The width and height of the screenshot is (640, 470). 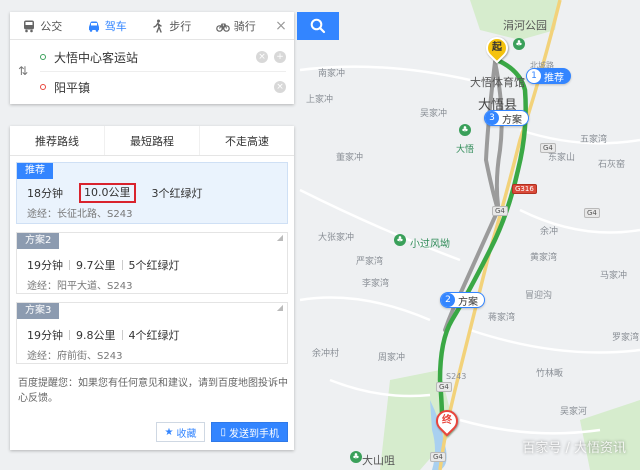 What do you see at coordinates (280, 57) in the screenshot?
I see `add-waypoint-icon: +` at bounding box center [280, 57].